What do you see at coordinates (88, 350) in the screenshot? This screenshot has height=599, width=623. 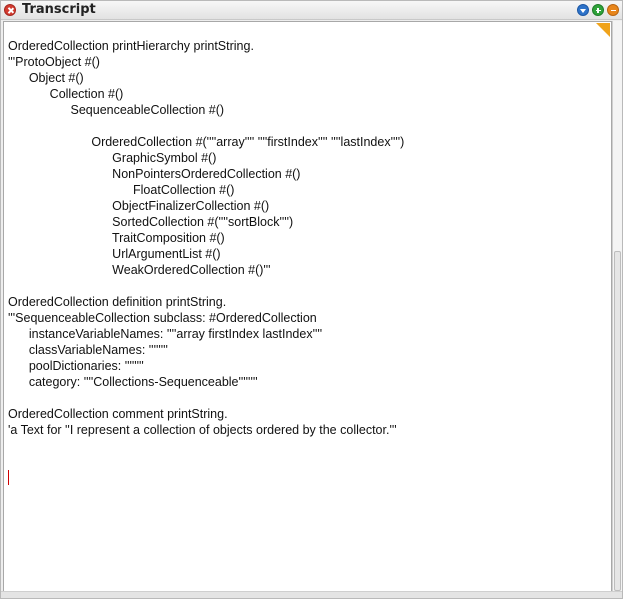 I see `transcript-line: classVariableNames: ''''''''` at bounding box center [88, 350].